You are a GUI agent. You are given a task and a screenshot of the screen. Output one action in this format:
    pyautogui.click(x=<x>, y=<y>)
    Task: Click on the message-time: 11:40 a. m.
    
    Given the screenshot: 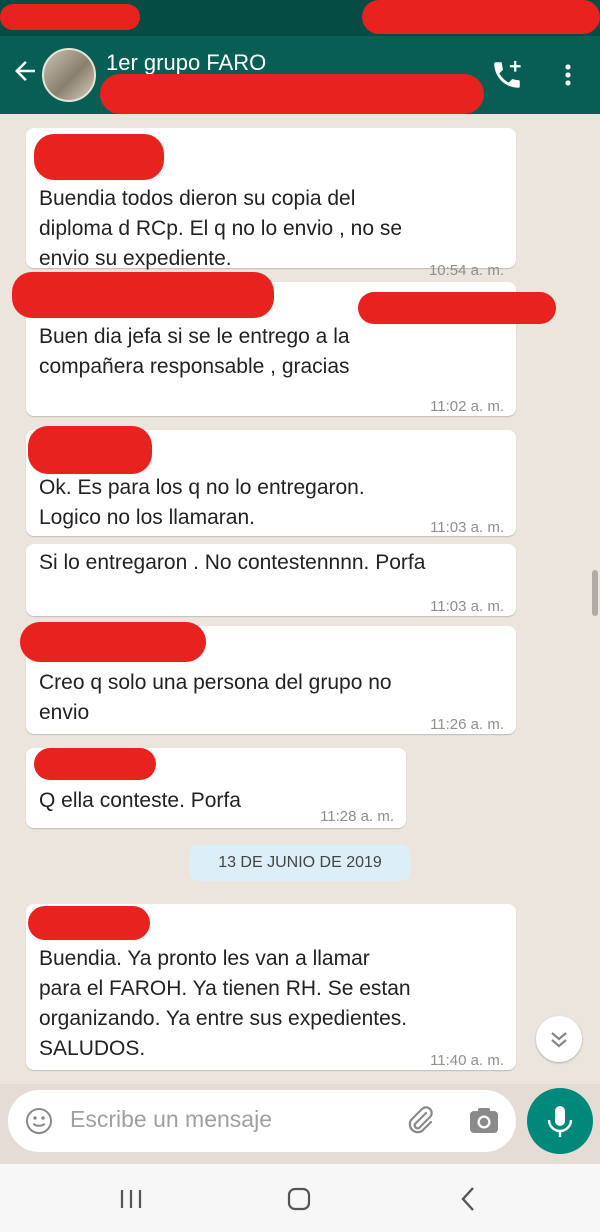 What is the action you would take?
    pyautogui.click(x=467, y=1060)
    